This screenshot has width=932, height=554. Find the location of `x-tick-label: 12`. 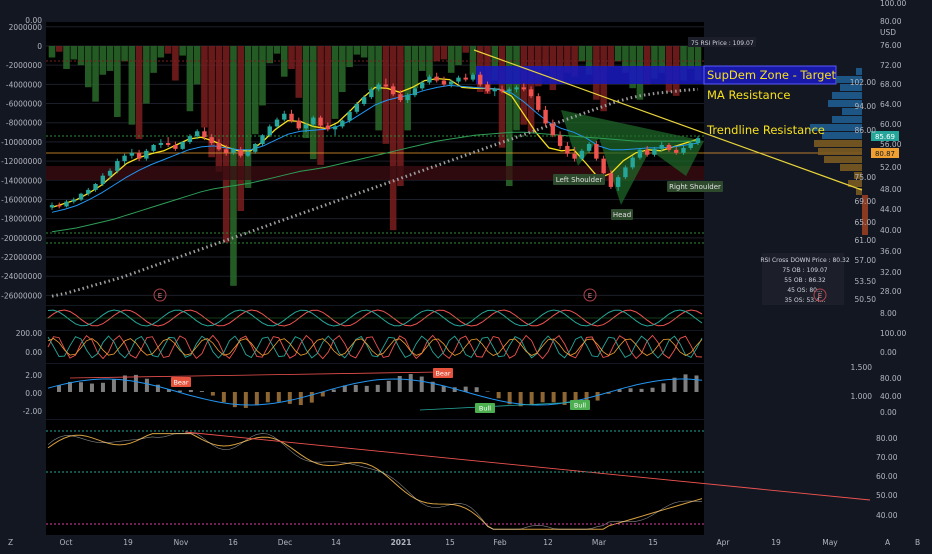

x-tick-label: 12 is located at coordinates (548, 542).